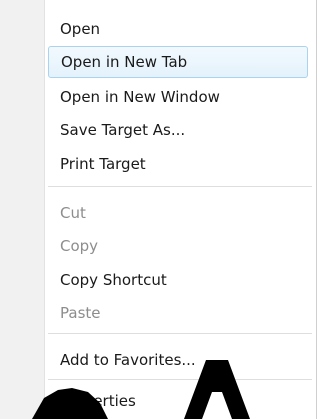  Describe the element at coordinates (179, 401) in the screenshot. I see `menu-item-properties: Properties` at that location.